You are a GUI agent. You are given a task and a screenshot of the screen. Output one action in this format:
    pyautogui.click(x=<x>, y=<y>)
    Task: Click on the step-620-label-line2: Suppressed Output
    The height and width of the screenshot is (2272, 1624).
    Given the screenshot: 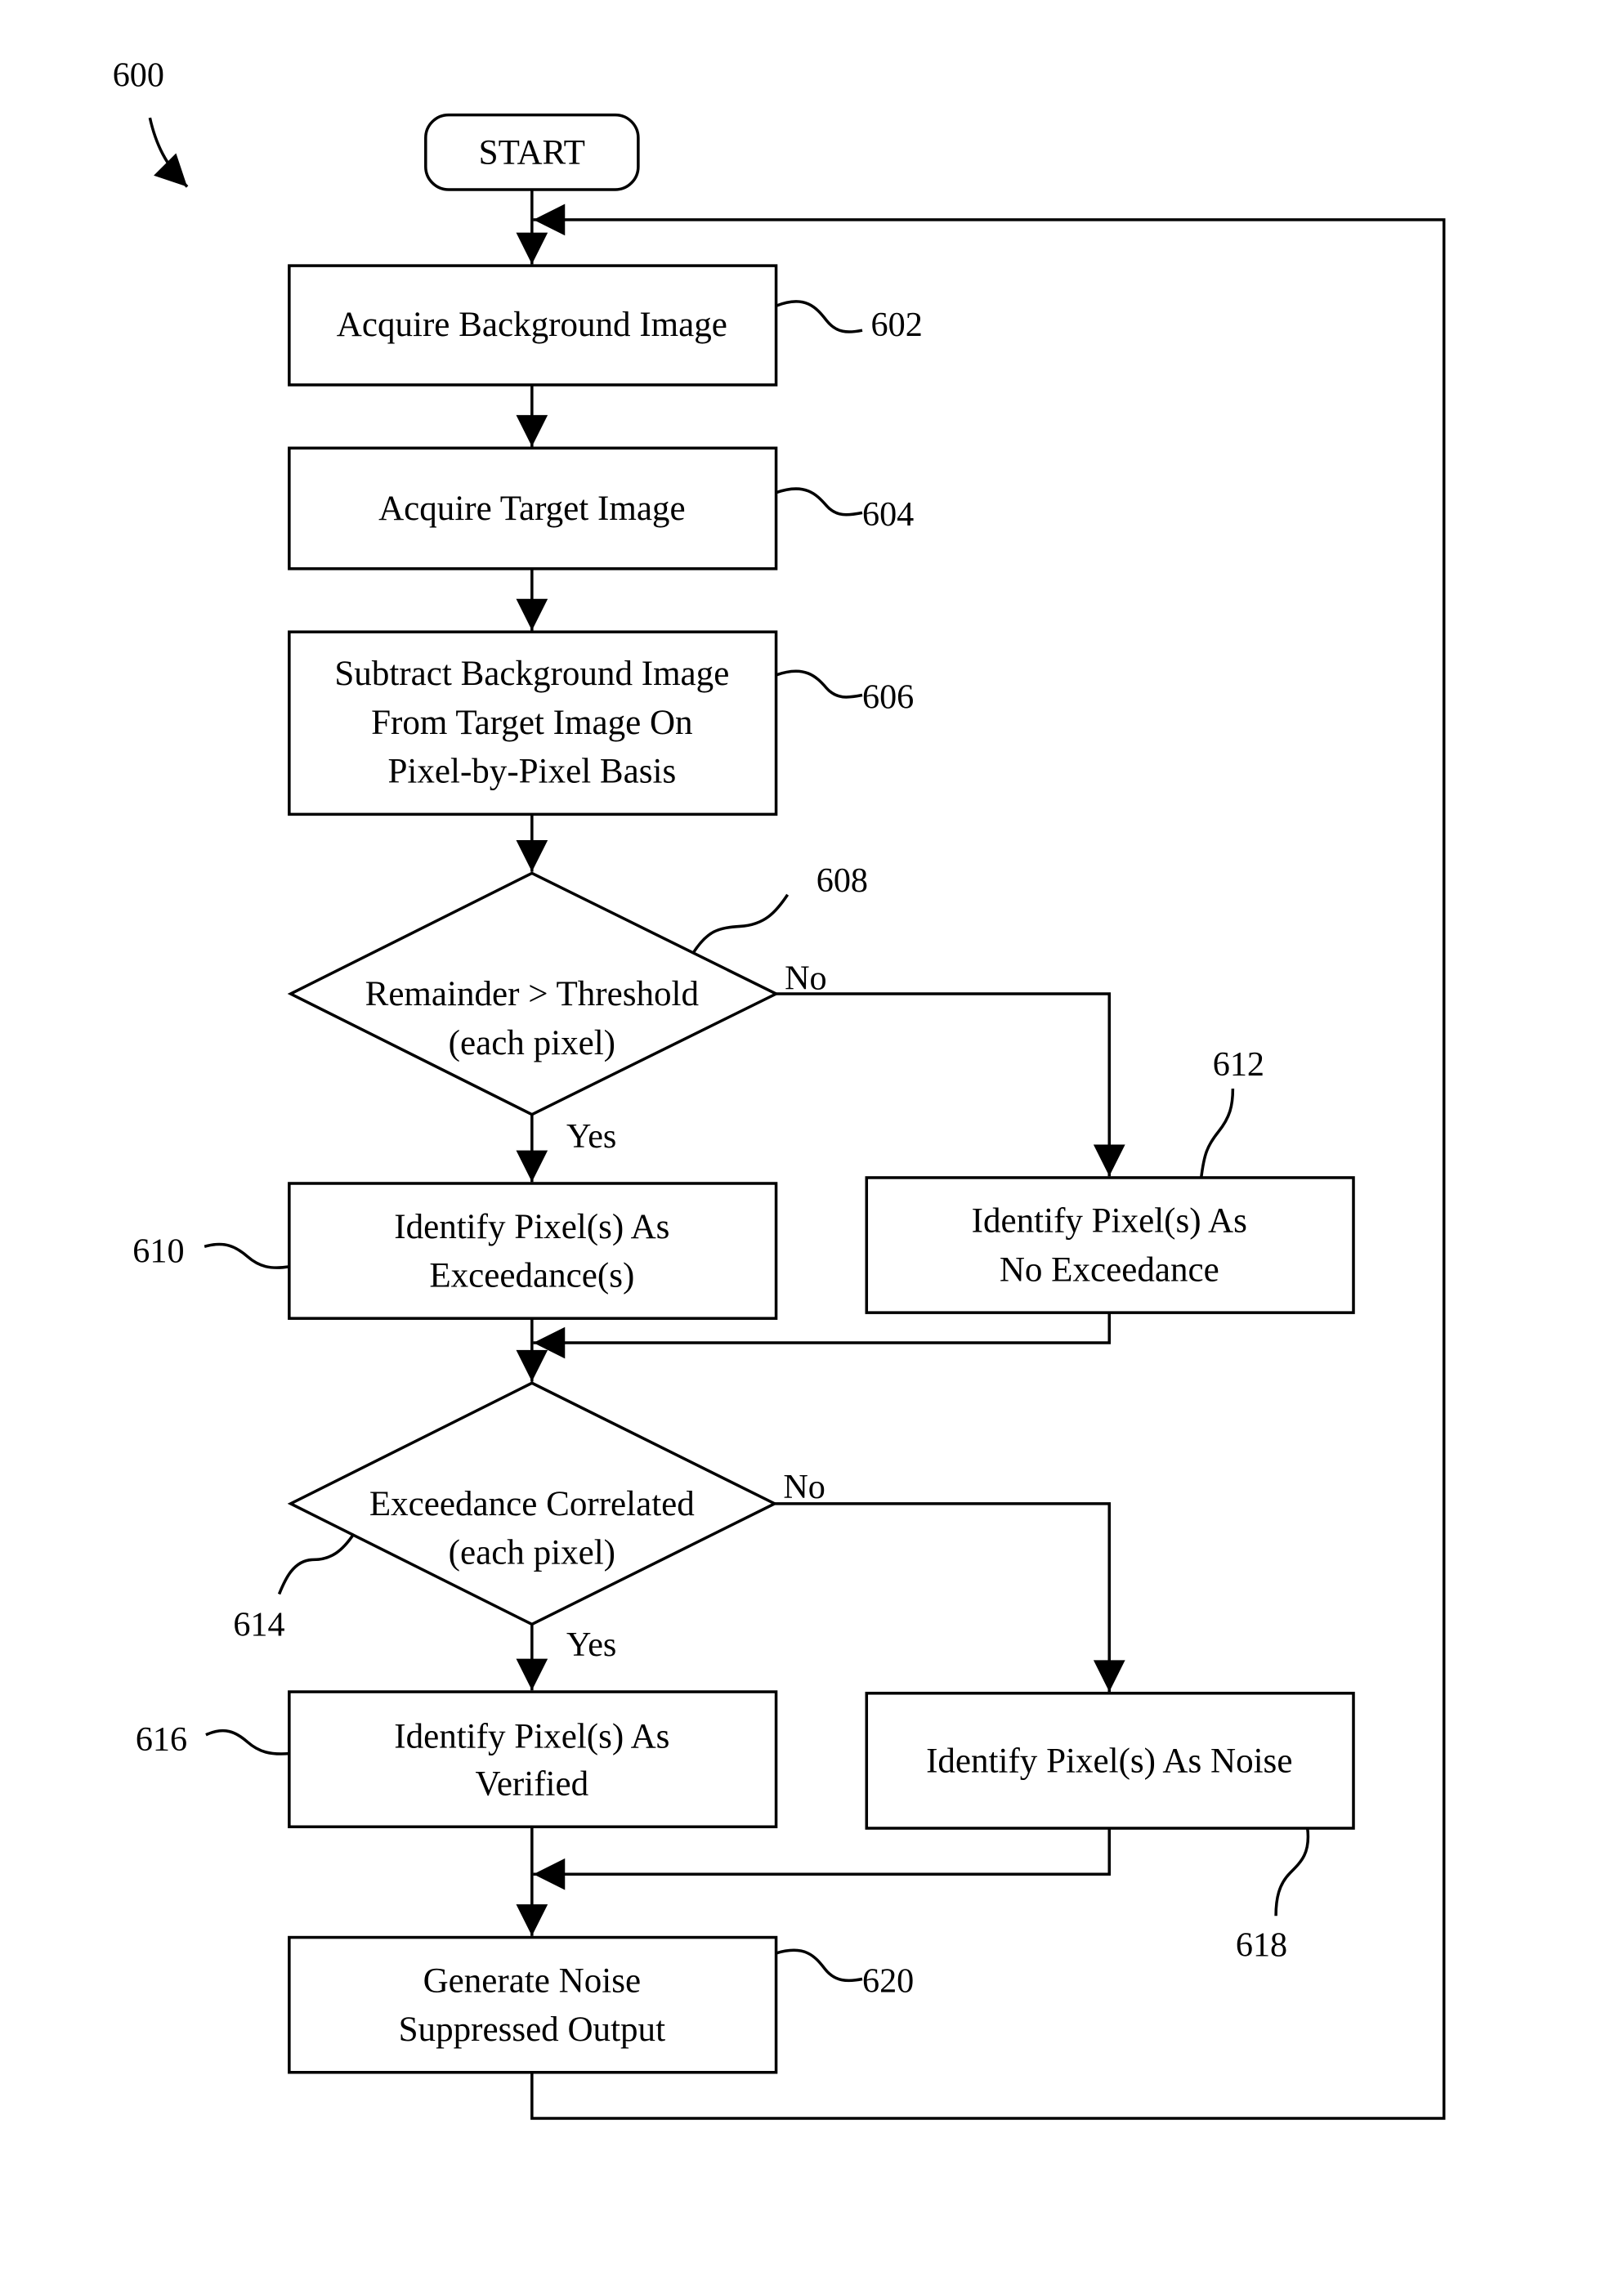 What is the action you would take?
    pyautogui.click(x=532, y=2029)
    